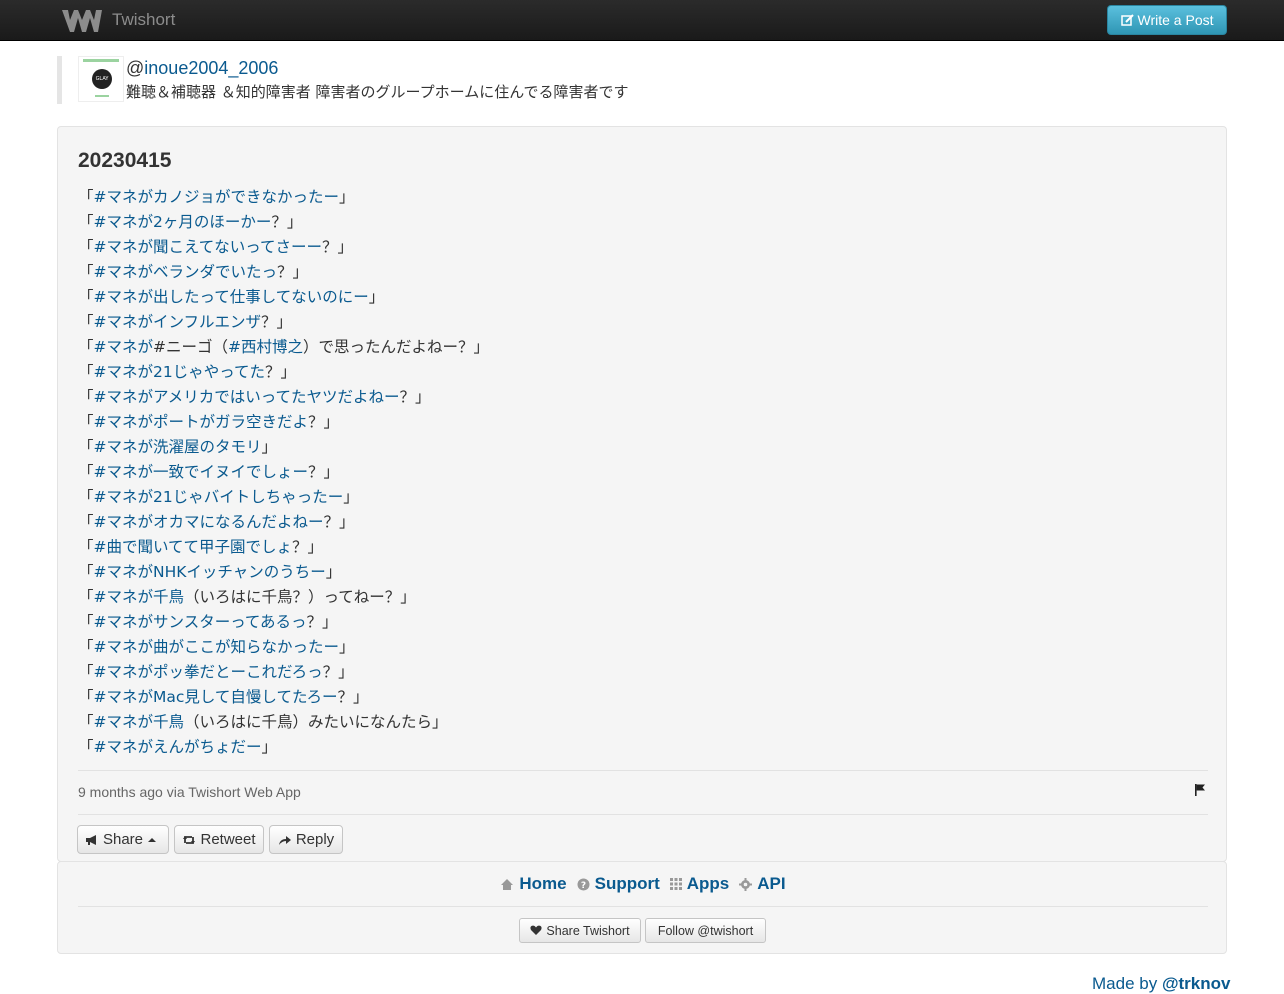 The height and width of the screenshot is (994, 1284). I want to click on footer-nav: Home ? Support Apps API, so click(643, 884).